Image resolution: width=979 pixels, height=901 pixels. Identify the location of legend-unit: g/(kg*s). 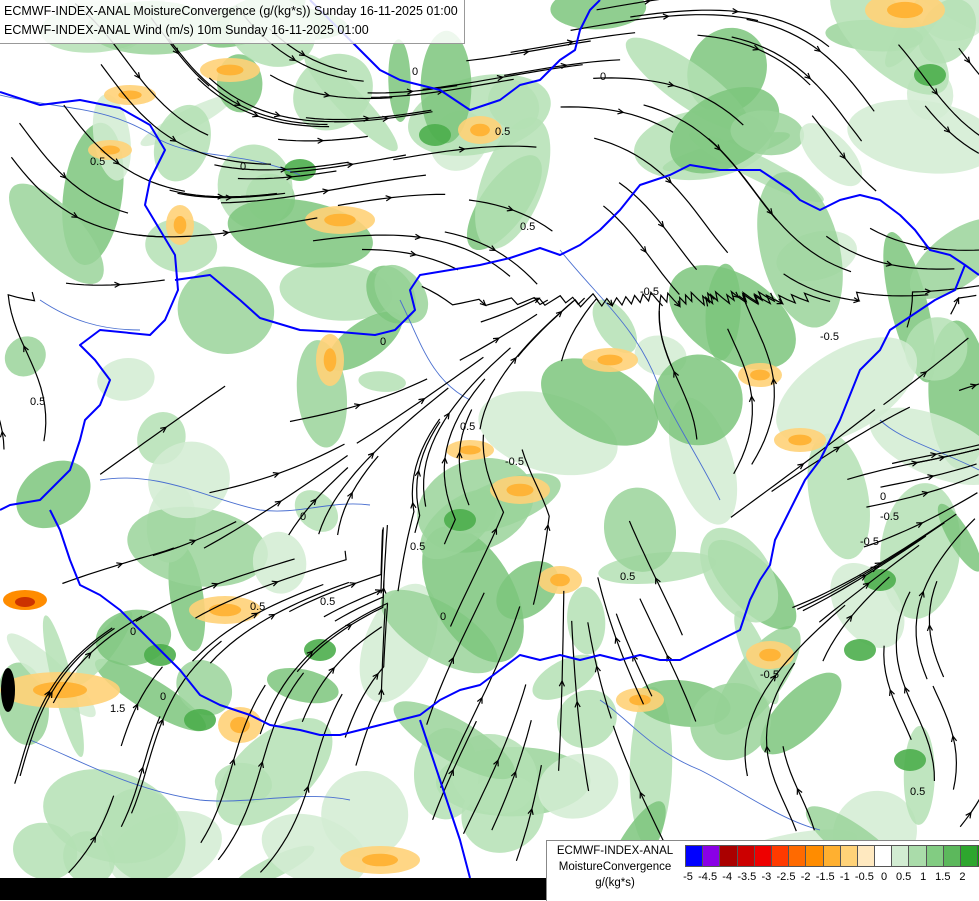
(615, 883).